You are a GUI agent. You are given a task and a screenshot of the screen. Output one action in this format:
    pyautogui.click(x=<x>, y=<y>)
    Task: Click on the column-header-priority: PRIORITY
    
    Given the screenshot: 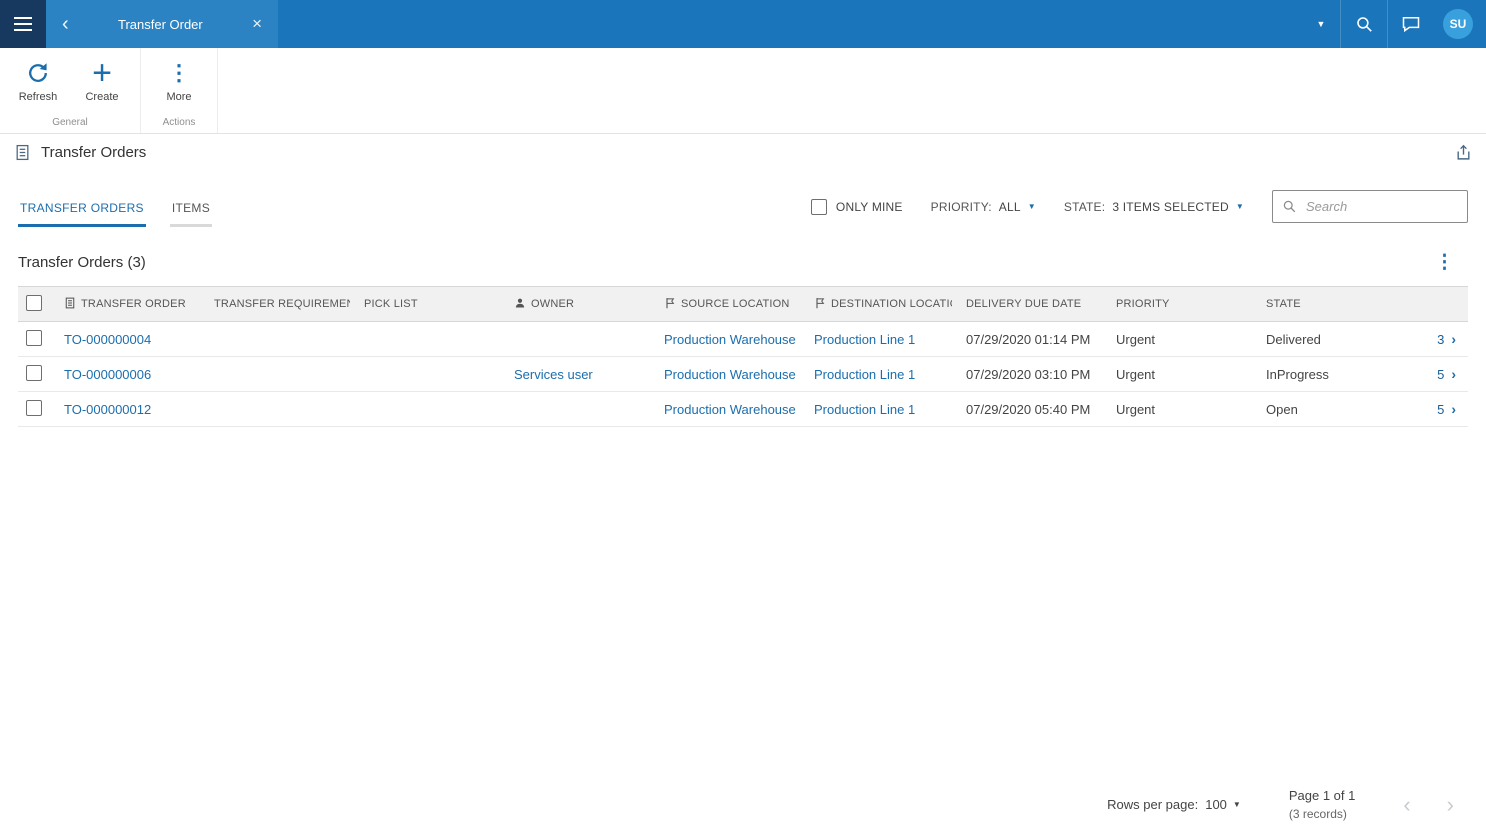 What is the action you would take?
    pyautogui.click(x=1177, y=304)
    